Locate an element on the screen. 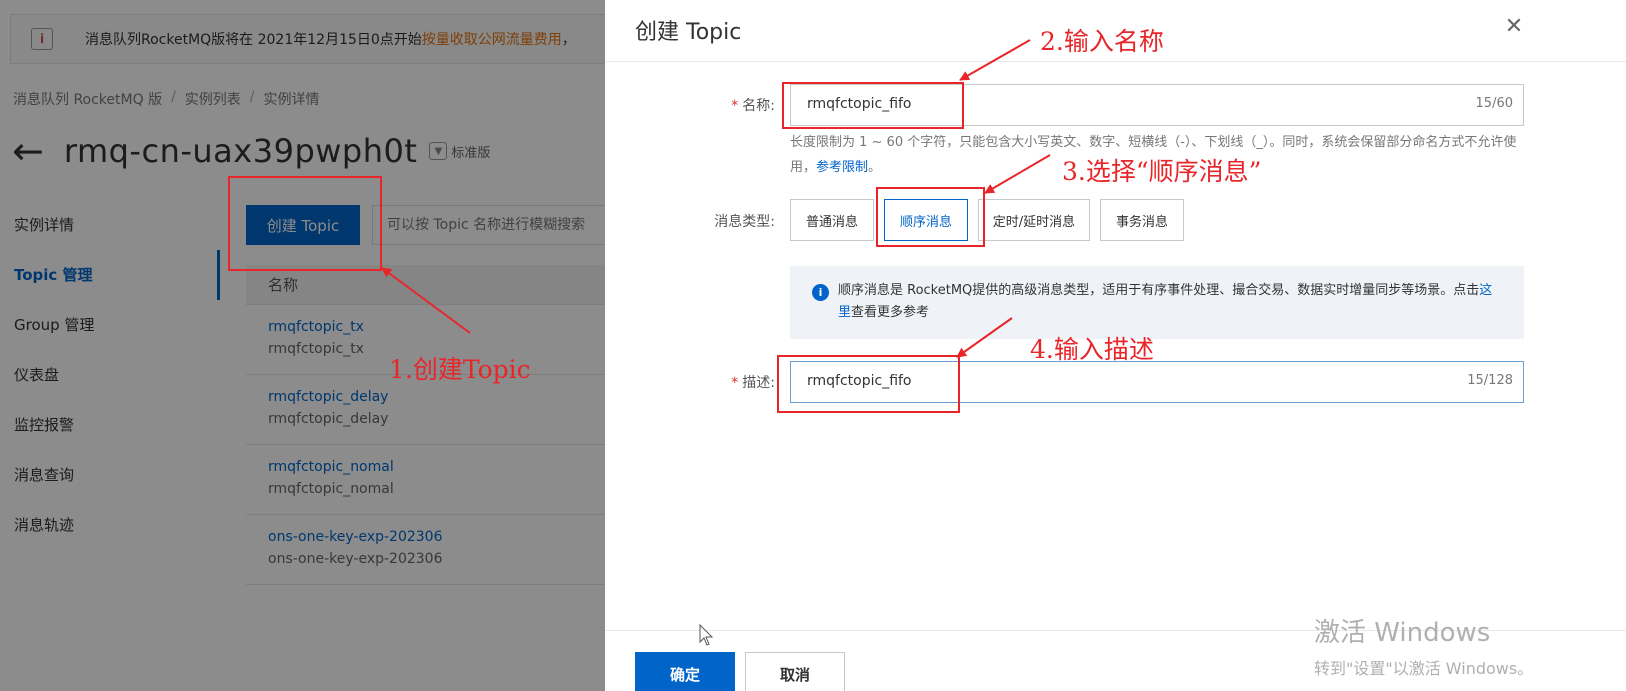 The width and height of the screenshot is (1626, 691). name-char-count: 15/60 is located at coordinates (1494, 103).